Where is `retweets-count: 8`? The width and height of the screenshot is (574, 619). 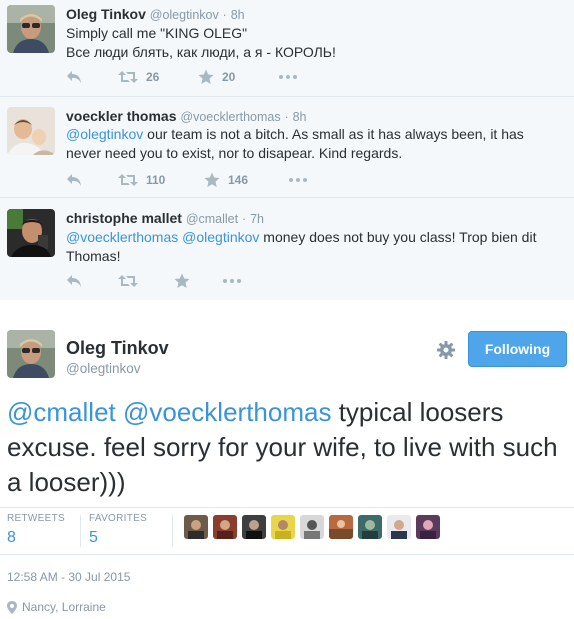 retweets-count: 8 is located at coordinates (11, 537).